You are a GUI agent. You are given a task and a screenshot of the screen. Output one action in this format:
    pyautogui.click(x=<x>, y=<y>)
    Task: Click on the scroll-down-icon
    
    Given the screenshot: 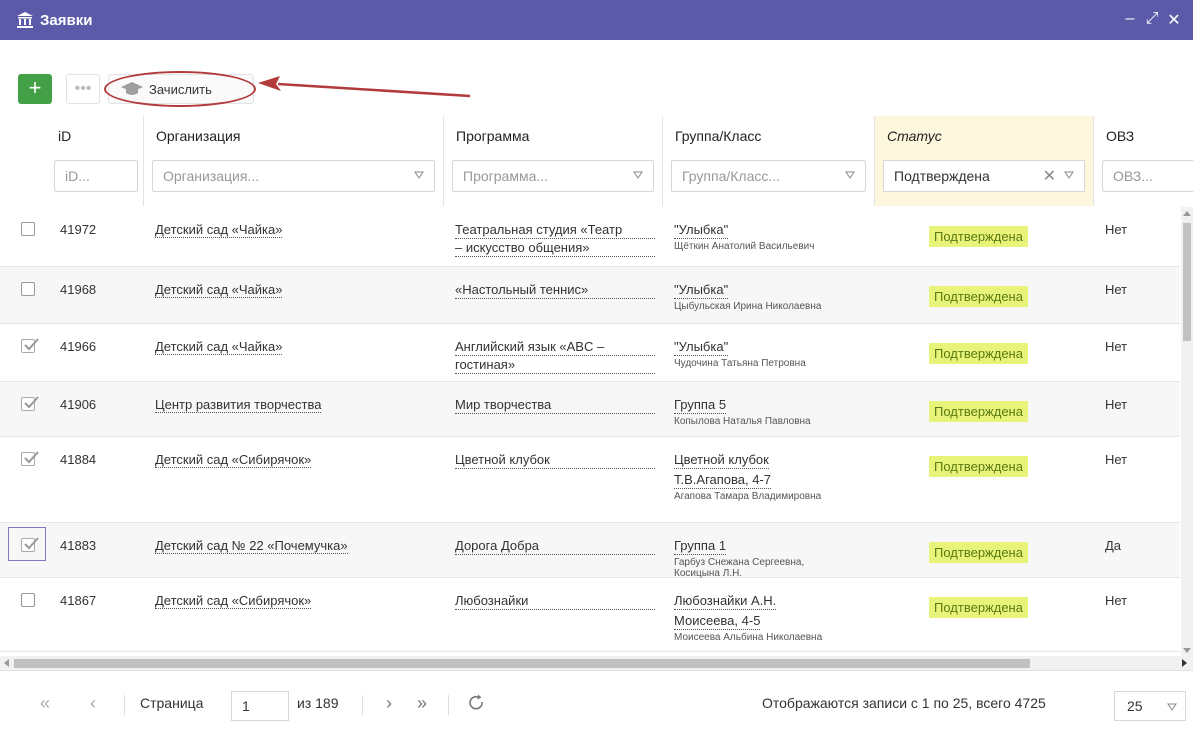 What is the action you would take?
    pyautogui.click(x=1187, y=650)
    